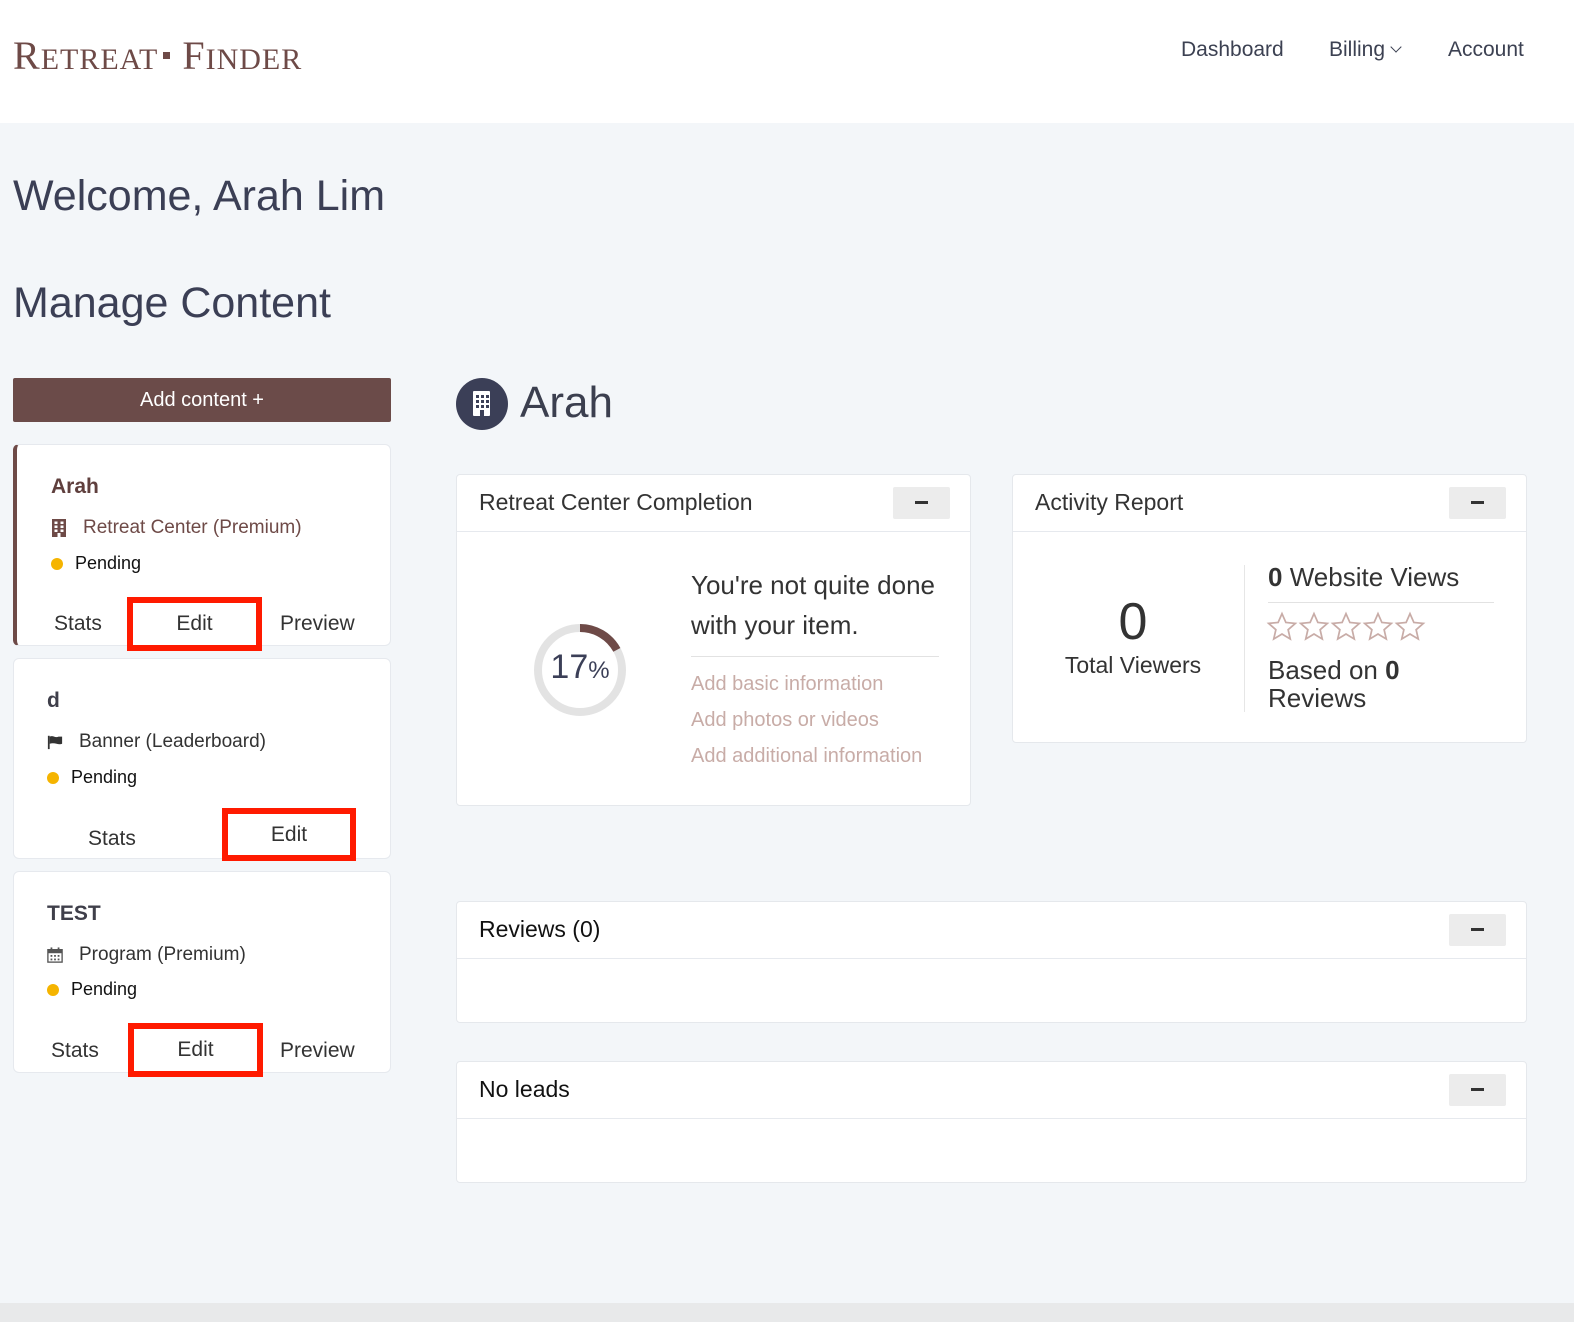 The height and width of the screenshot is (1322, 1574). Describe the element at coordinates (53, 700) in the screenshot. I see `card-title: d` at that location.